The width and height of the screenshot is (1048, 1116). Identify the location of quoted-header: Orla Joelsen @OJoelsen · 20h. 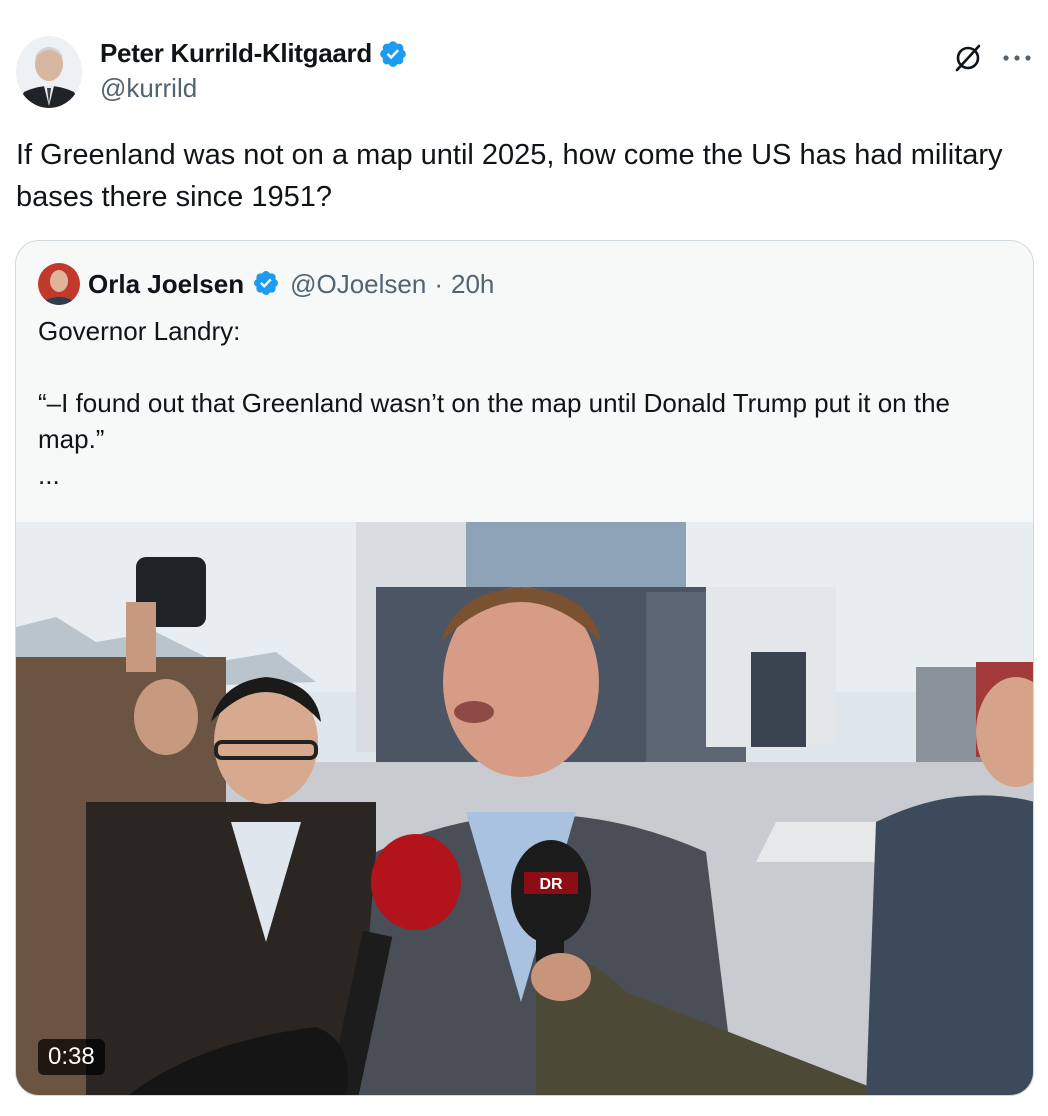
(266, 284).